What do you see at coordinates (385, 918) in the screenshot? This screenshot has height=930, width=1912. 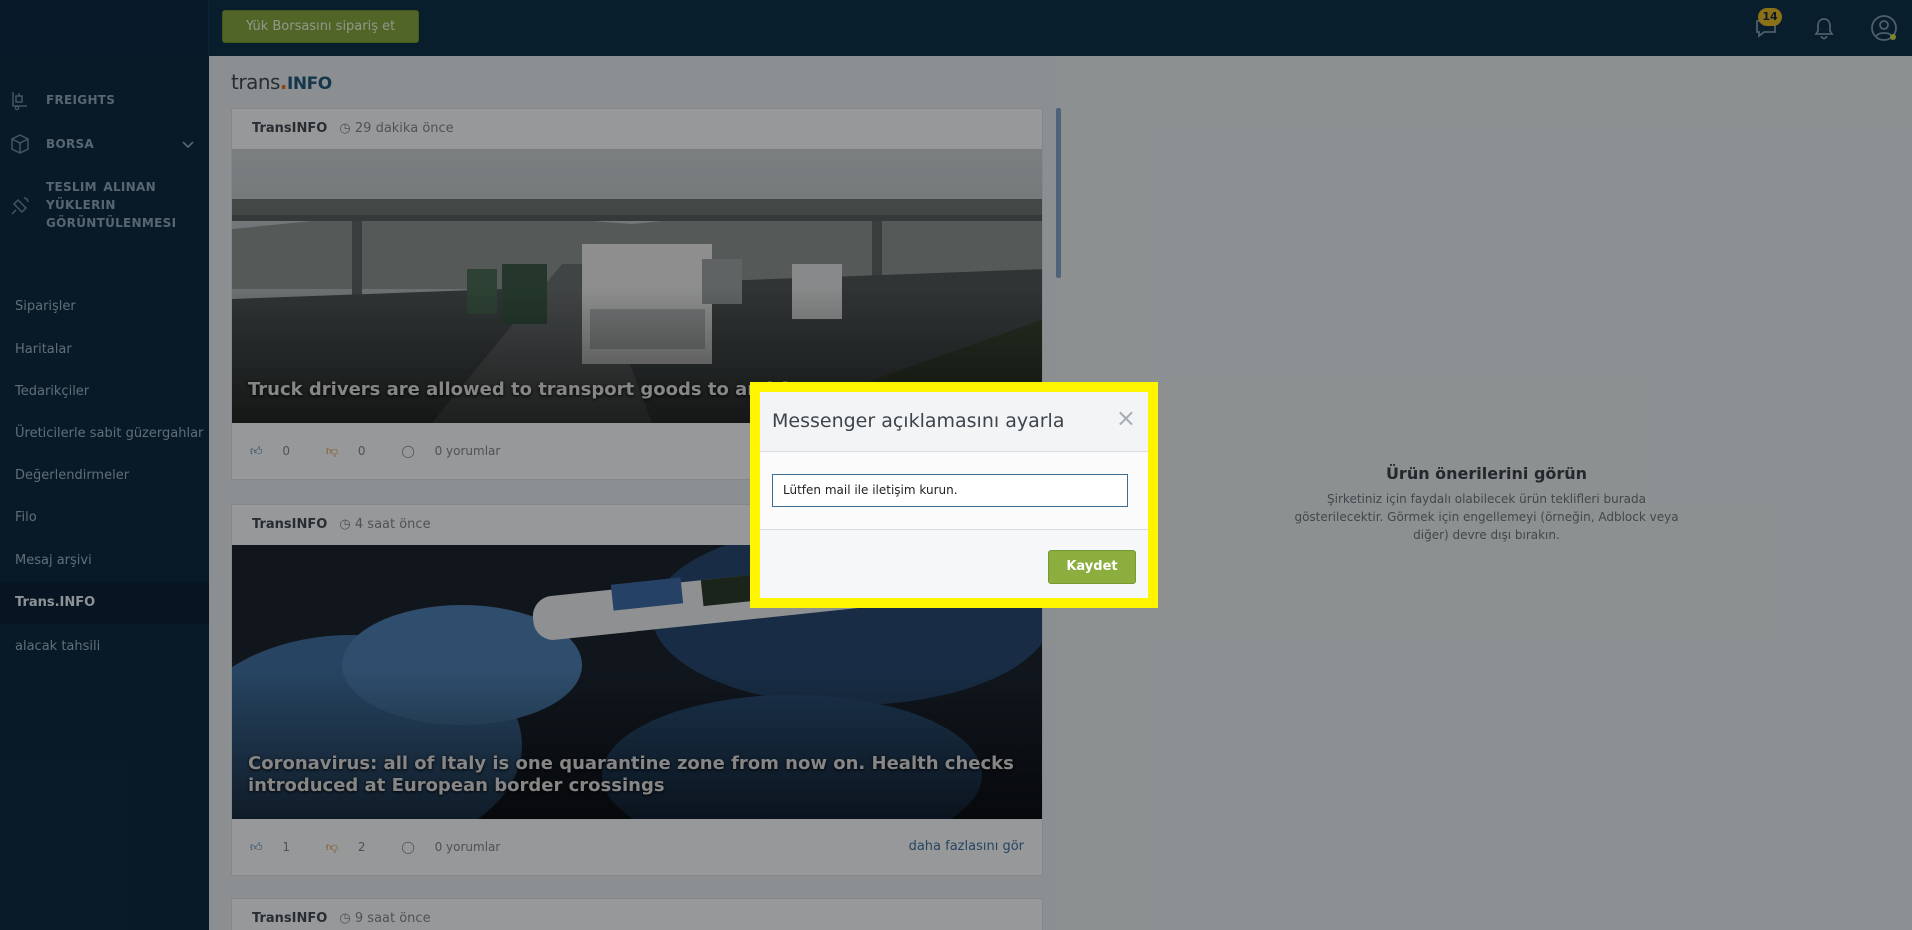 I see `card-time: ◷ 9 saat önce` at bounding box center [385, 918].